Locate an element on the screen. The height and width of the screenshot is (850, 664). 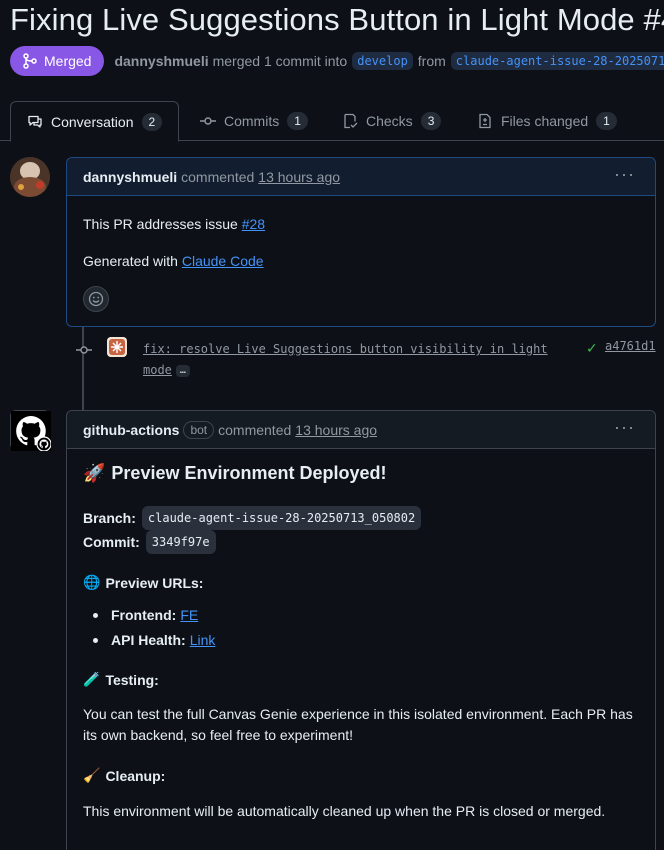
merge-icon is located at coordinates (30, 61).